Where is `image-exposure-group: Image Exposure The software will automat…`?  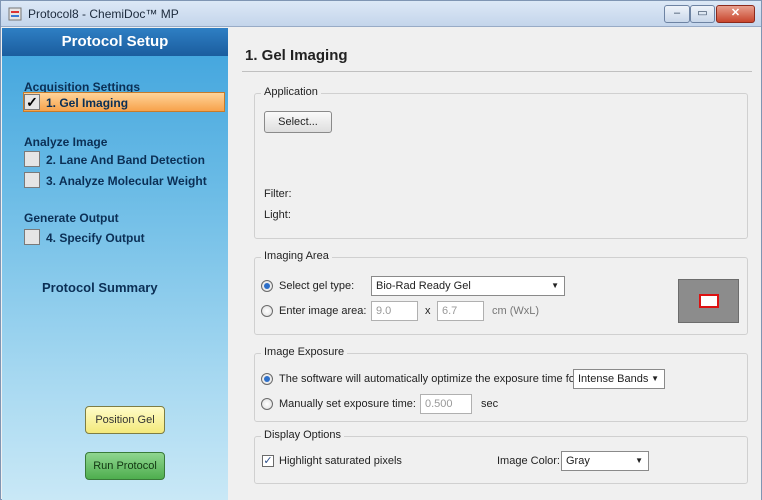 image-exposure-group: Image Exposure The software will automat… is located at coordinates (501, 384).